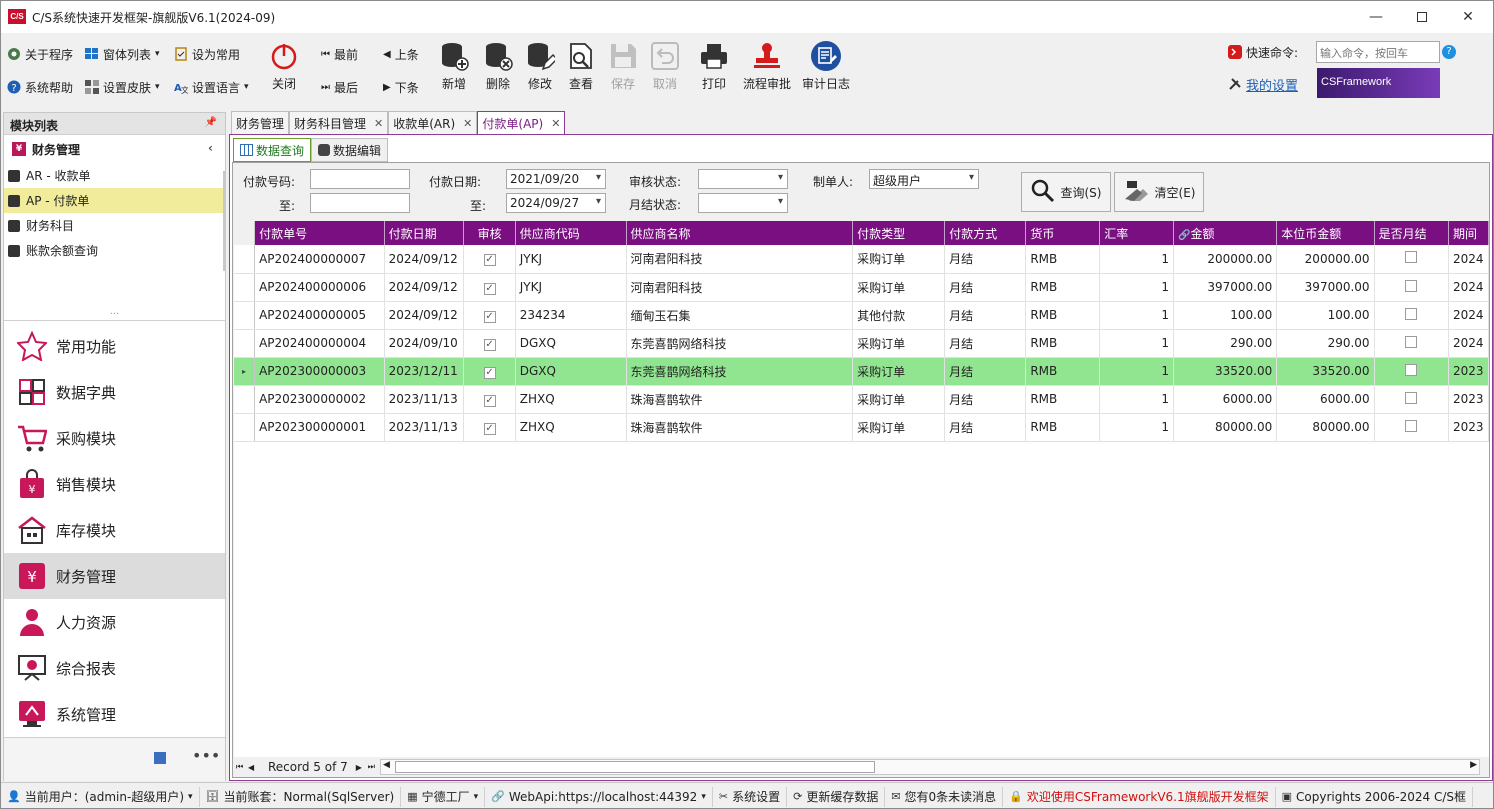 The height and width of the screenshot is (809, 1494). I want to click on cell-base: 200000.00, so click(1325, 259).